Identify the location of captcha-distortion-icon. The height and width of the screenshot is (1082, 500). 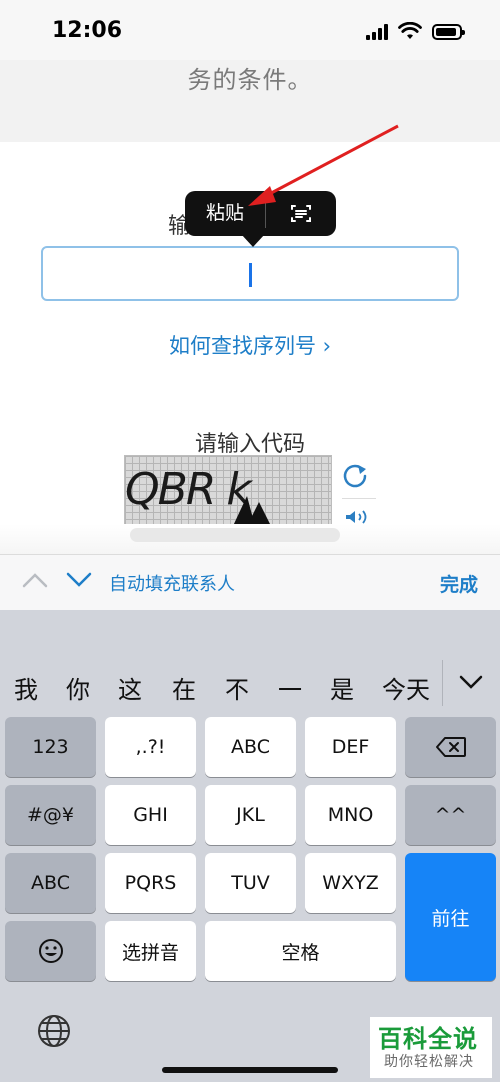
(251, 510).